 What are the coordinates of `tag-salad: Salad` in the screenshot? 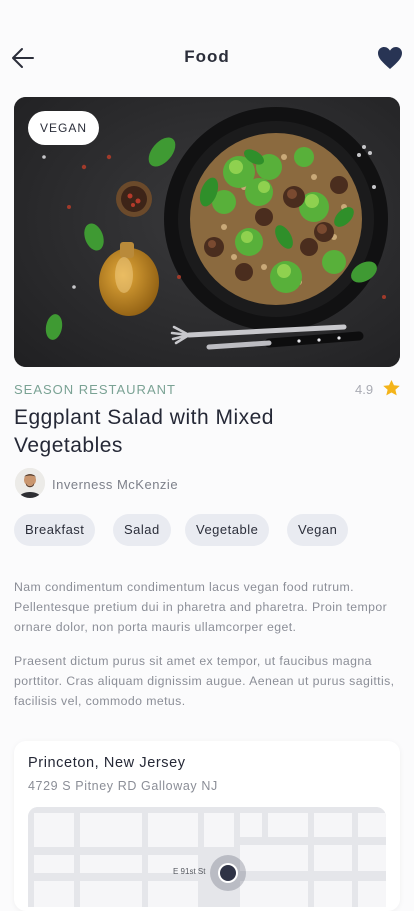 It's located at (142, 530).